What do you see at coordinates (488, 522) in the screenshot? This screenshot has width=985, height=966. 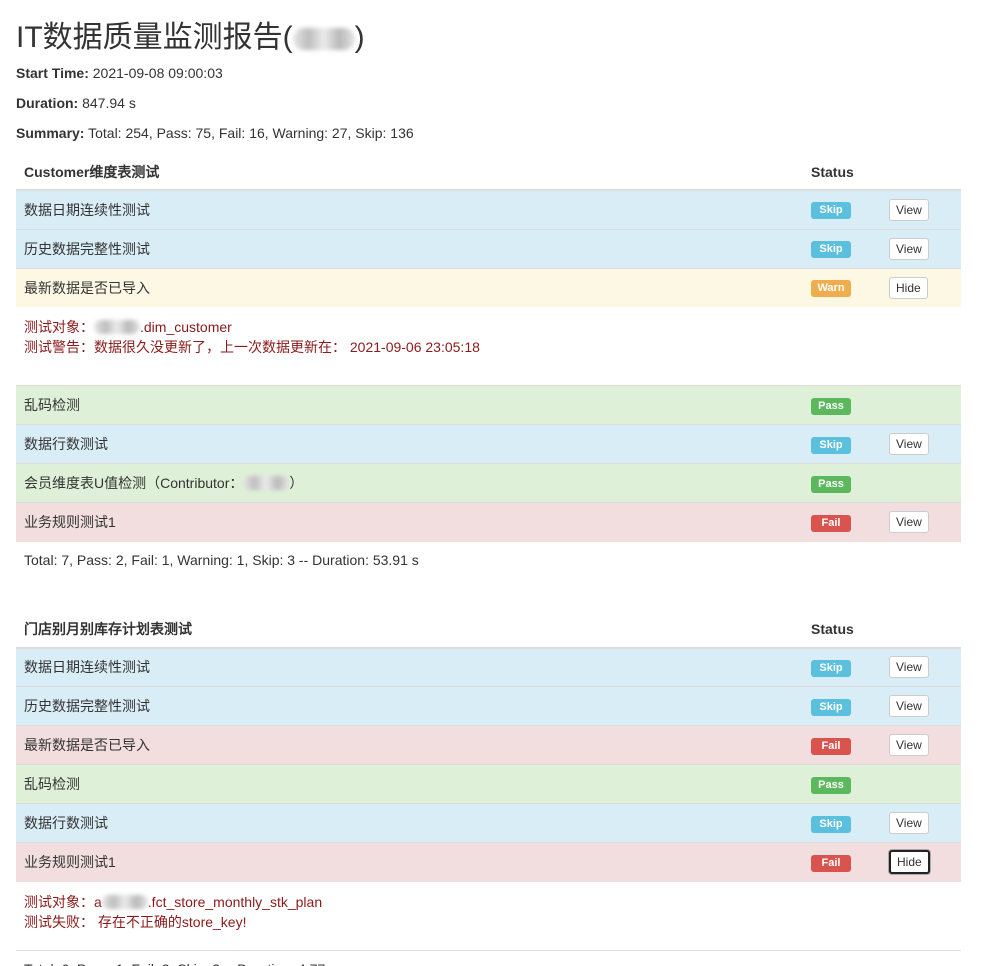 I see `table-row: 业务规则测试1 Fail View` at bounding box center [488, 522].